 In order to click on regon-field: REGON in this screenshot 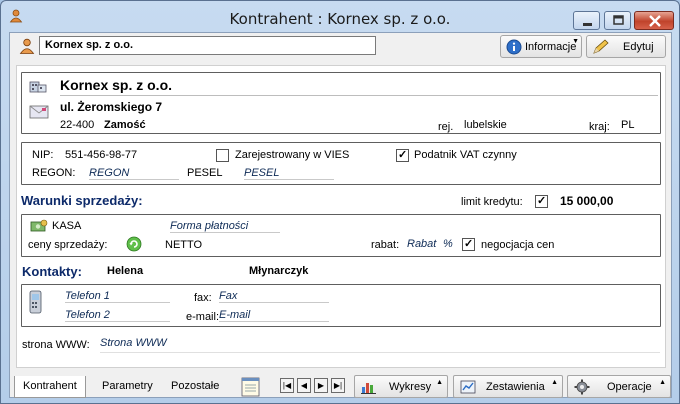, I will do `click(134, 173)`.